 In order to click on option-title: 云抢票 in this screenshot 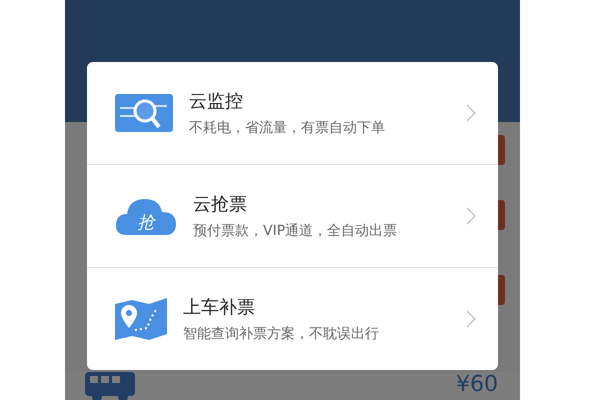, I will do `click(220, 204)`.